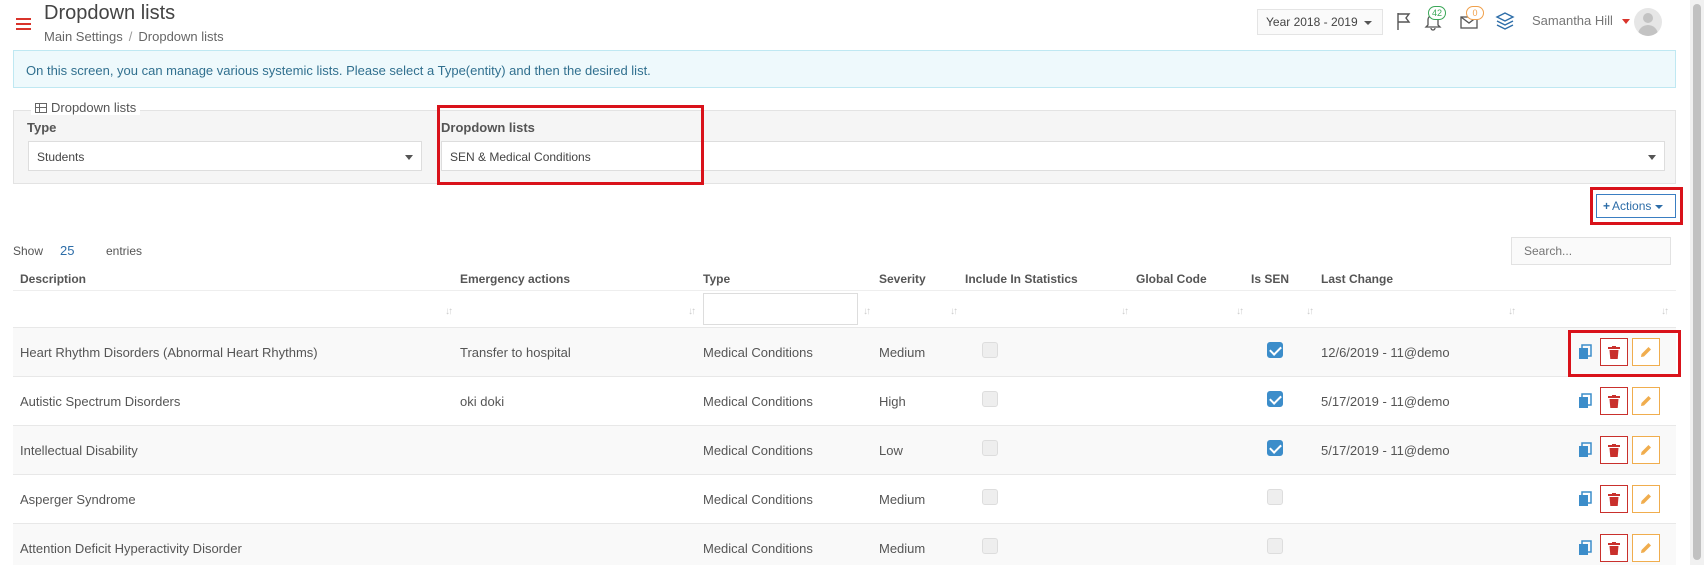  I want to click on cell-severity: Low, so click(891, 450).